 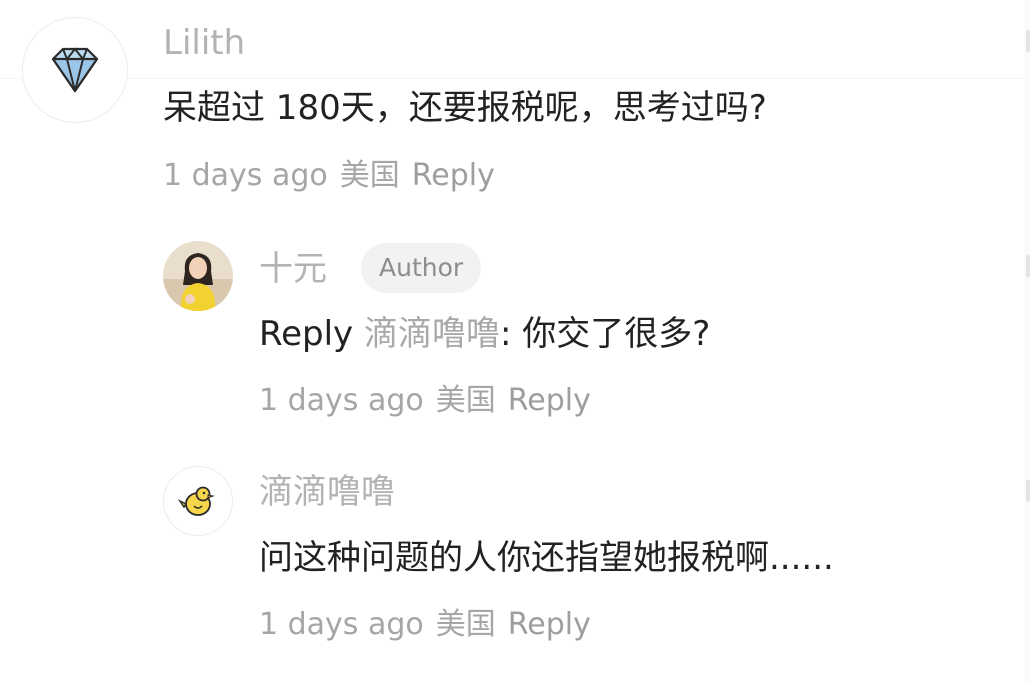 What do you see at coordinates (306, 334) in the screenshot?
I see `reply-prefix: Reply` at bounding box center [306, 334].